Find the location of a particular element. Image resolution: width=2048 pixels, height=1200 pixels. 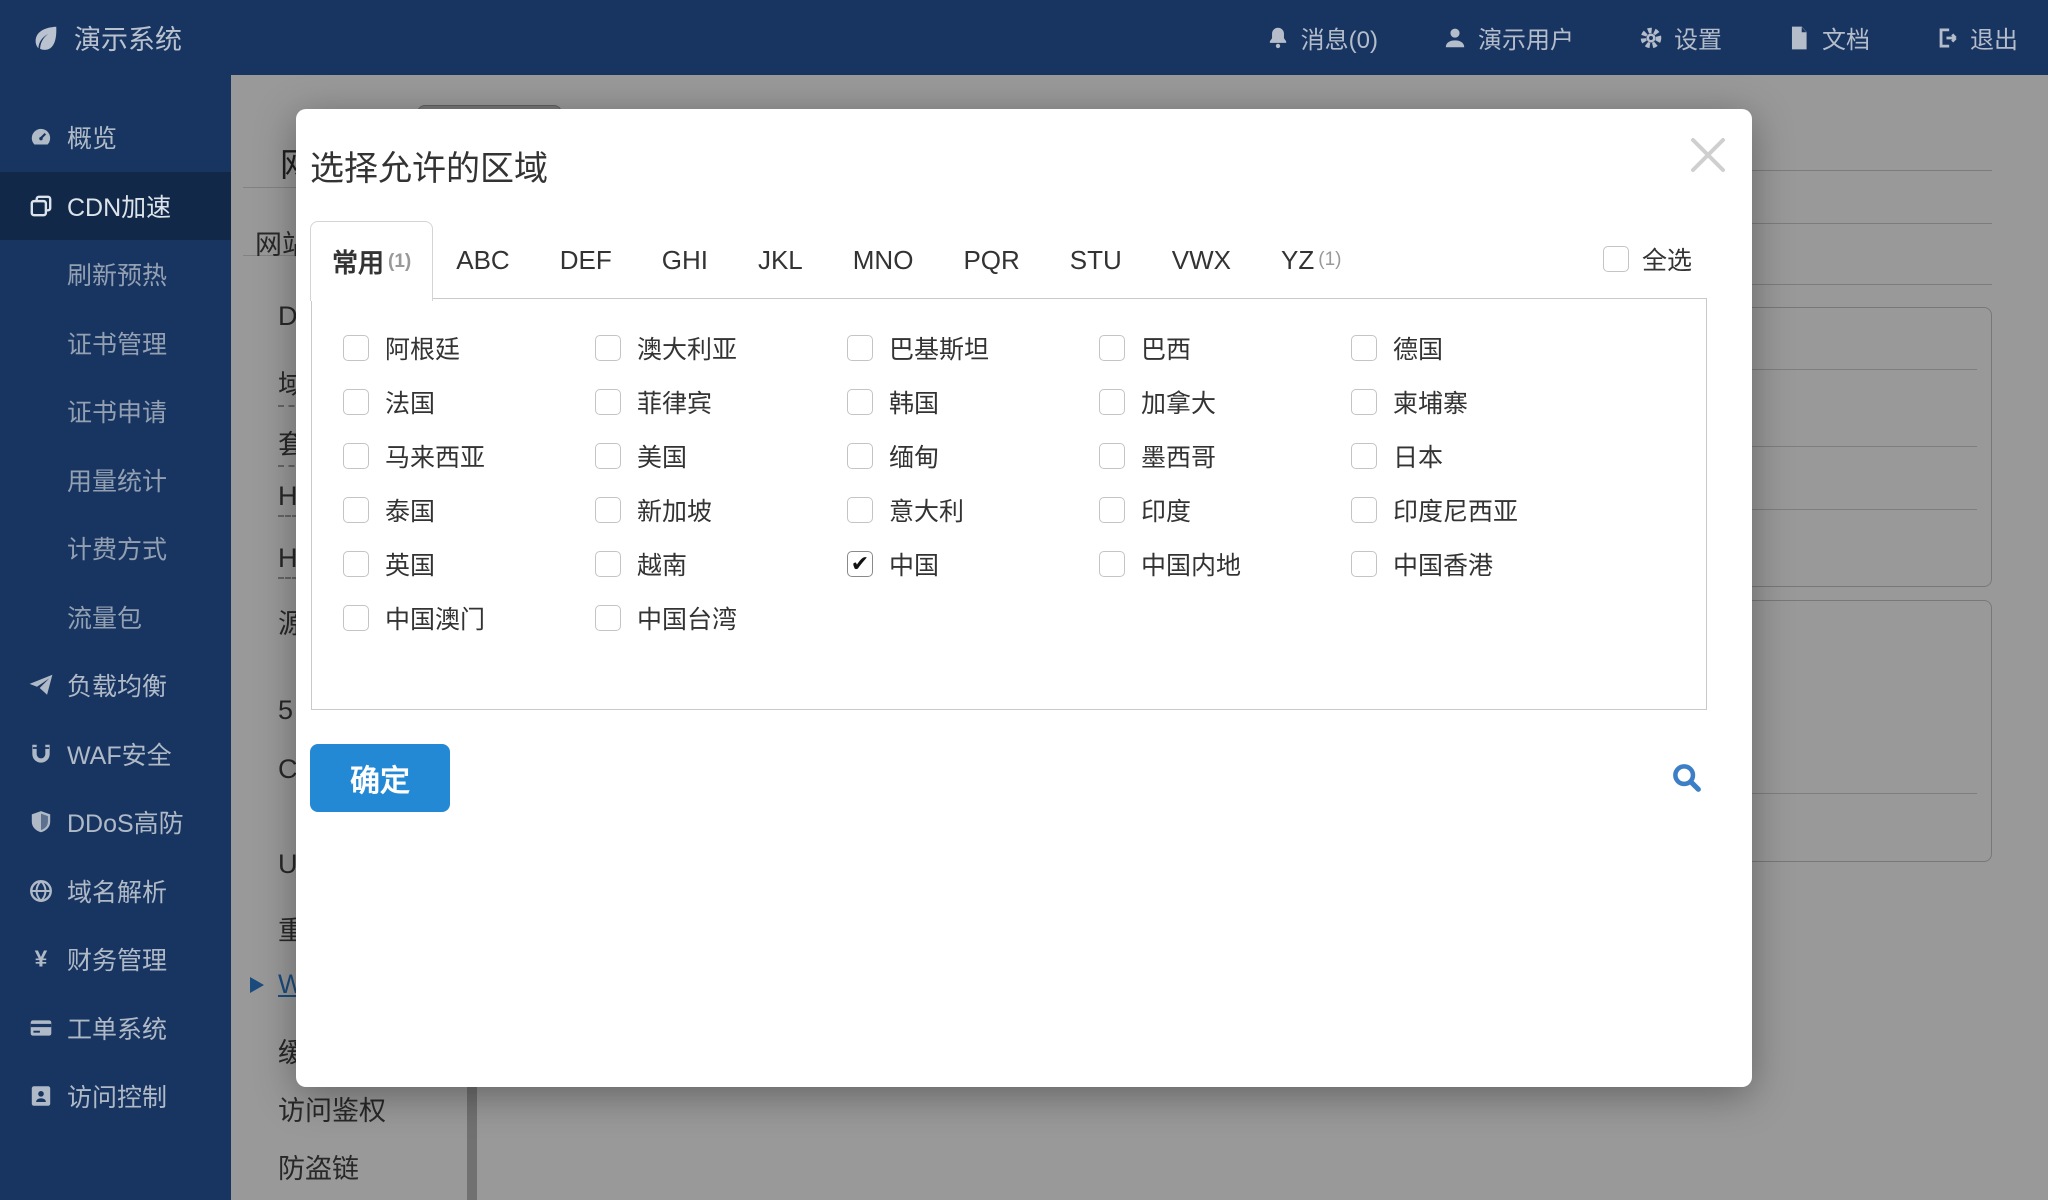

region-label: 中国 is located at coordinates (914, 566).